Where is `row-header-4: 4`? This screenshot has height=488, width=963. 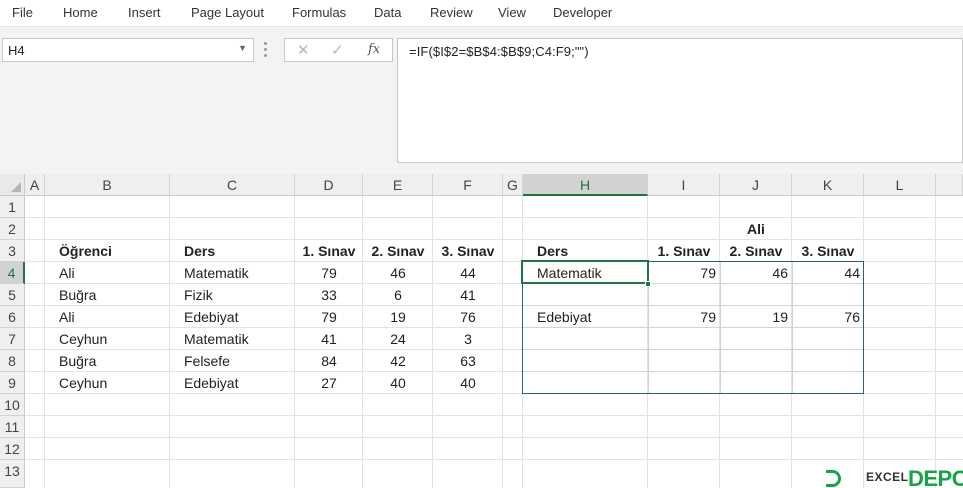
row-header-4: 4 is located at coordinates (12, 273).